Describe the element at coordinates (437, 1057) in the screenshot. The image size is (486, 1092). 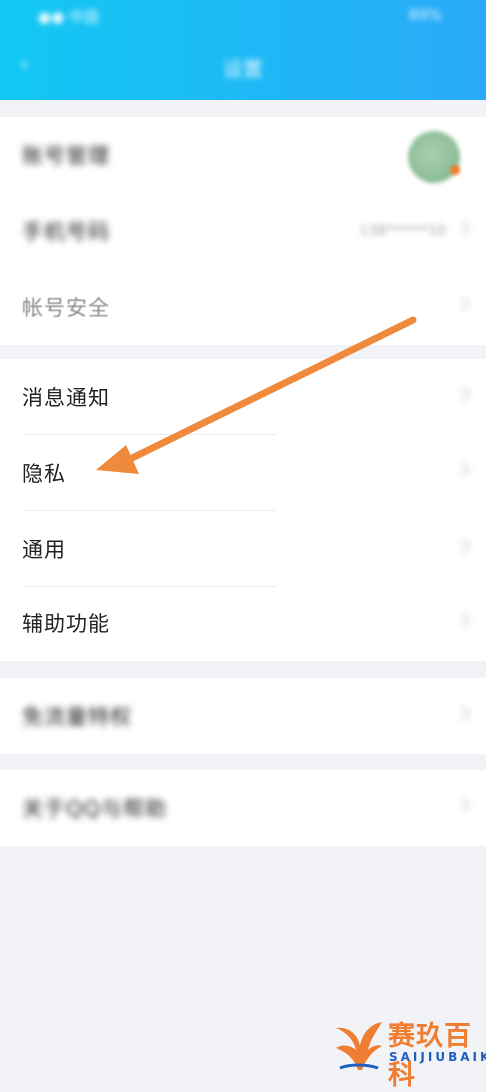
I see `watermark-brand-sub: SAIJIUBAIKE` at that location.